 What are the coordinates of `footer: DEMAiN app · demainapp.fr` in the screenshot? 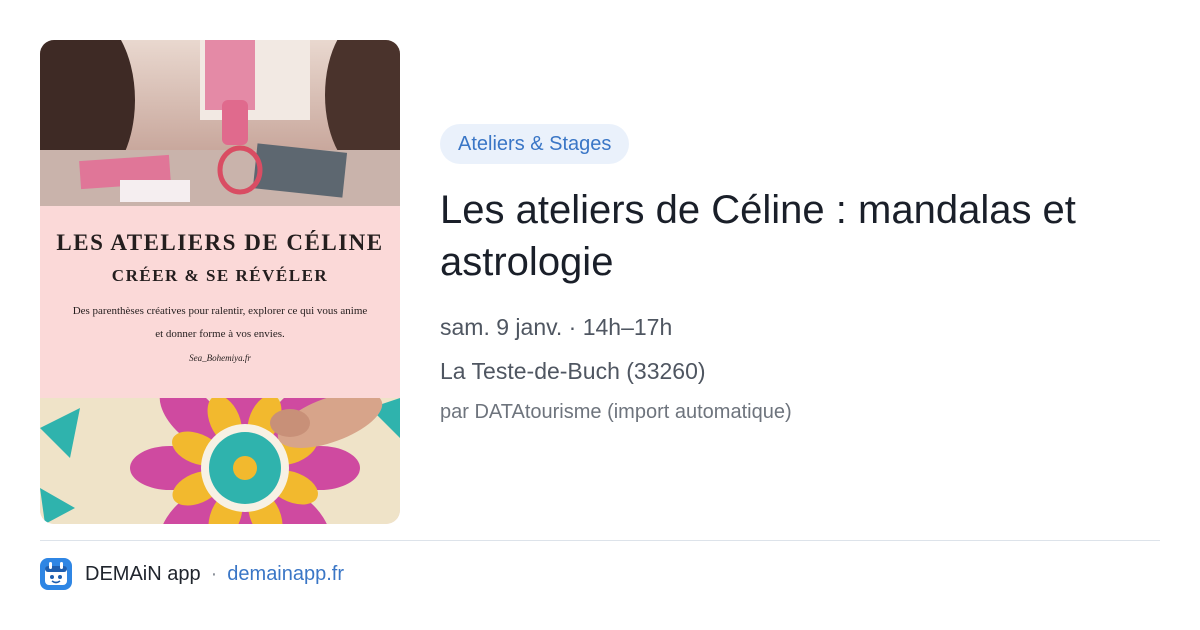 It's located at (192, 574).